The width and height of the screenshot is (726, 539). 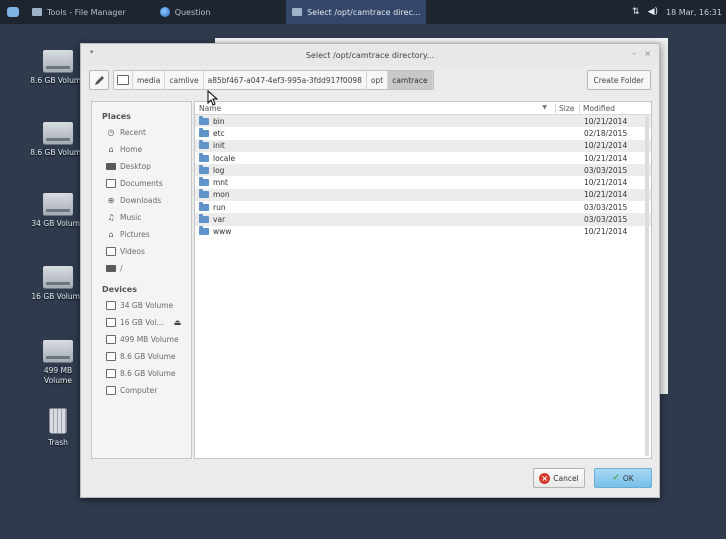 What do you see at coordinates (99, 80) in the screenshot?
I see `edit-path-button` at bounding box center [99, 80].